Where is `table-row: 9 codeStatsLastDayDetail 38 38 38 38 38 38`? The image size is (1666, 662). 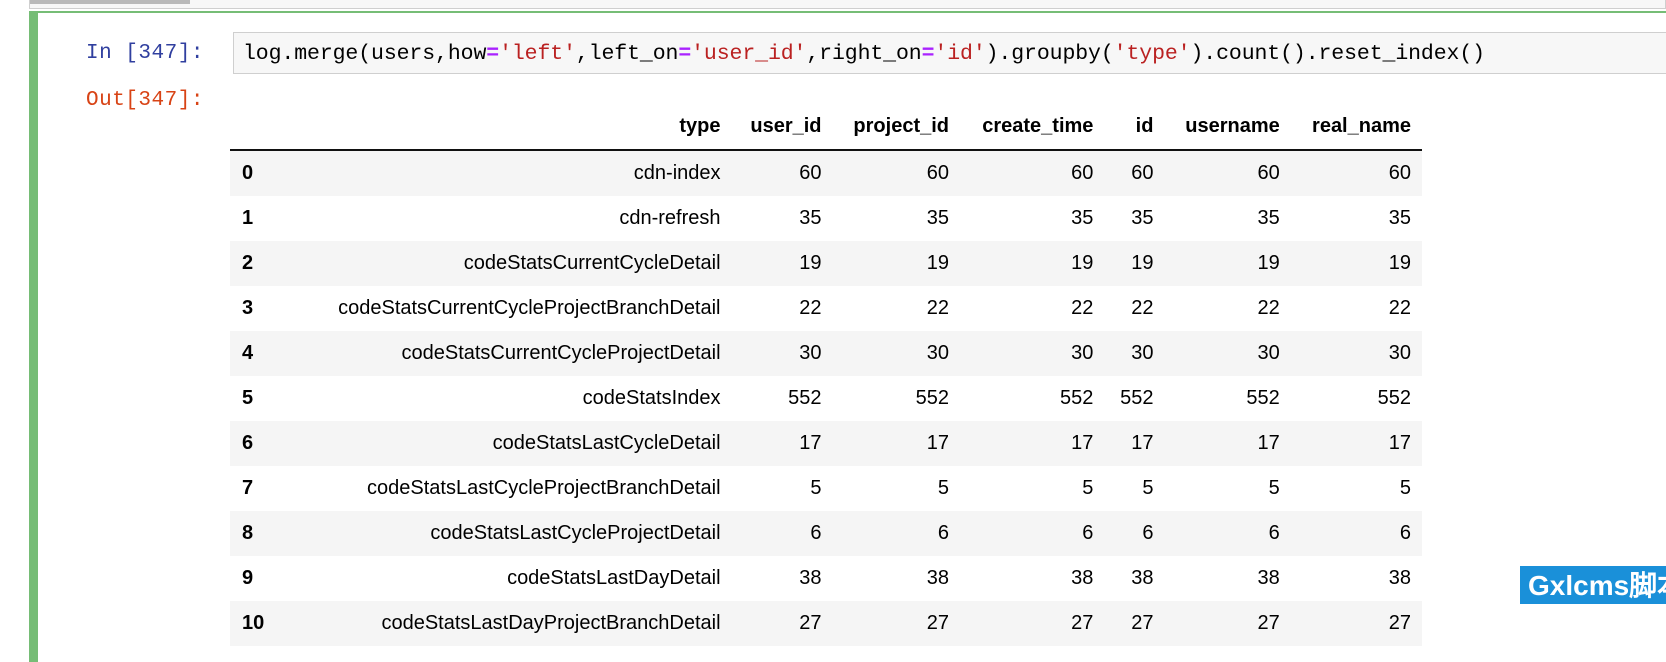 table-row: 9 codeStatsLastDayDetail 38 38 38 38 38 38 is located at coordinates (826, 578).